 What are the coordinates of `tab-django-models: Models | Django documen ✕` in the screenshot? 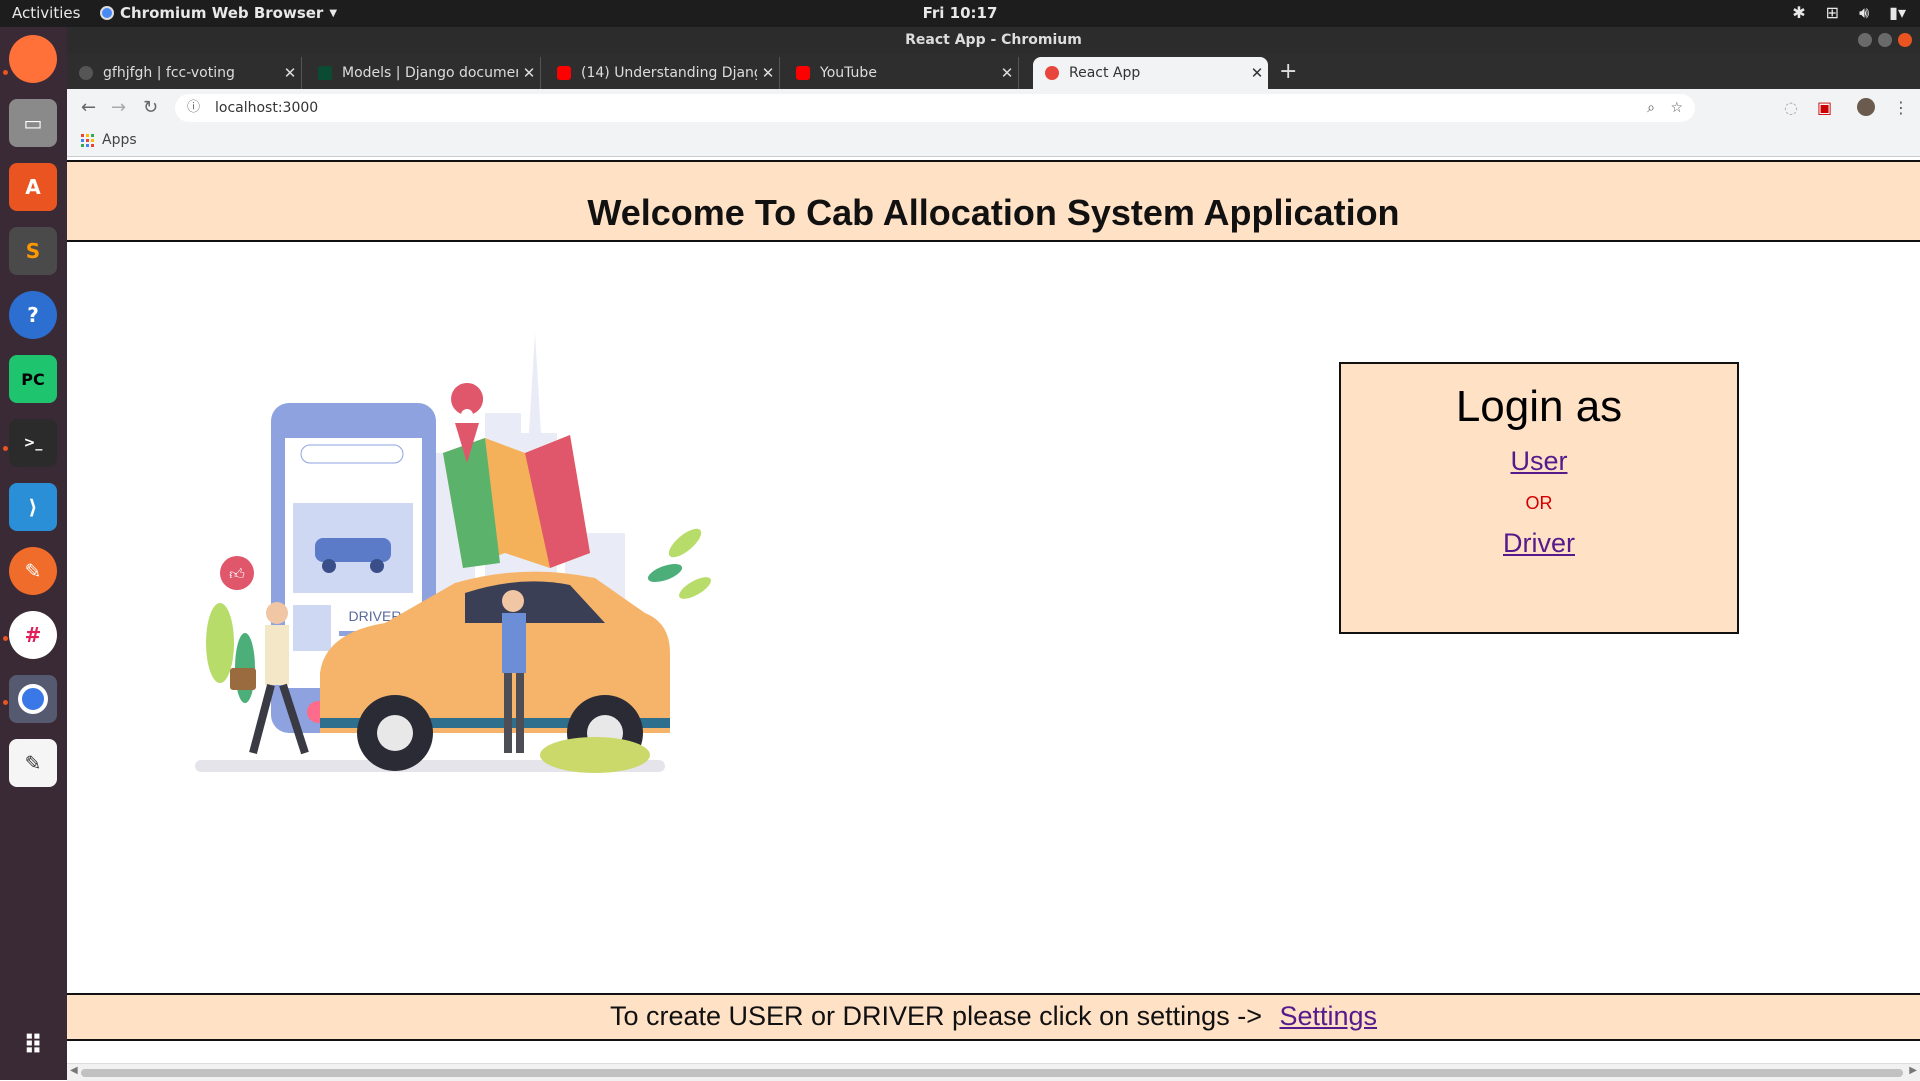 It's located at (423, 73).